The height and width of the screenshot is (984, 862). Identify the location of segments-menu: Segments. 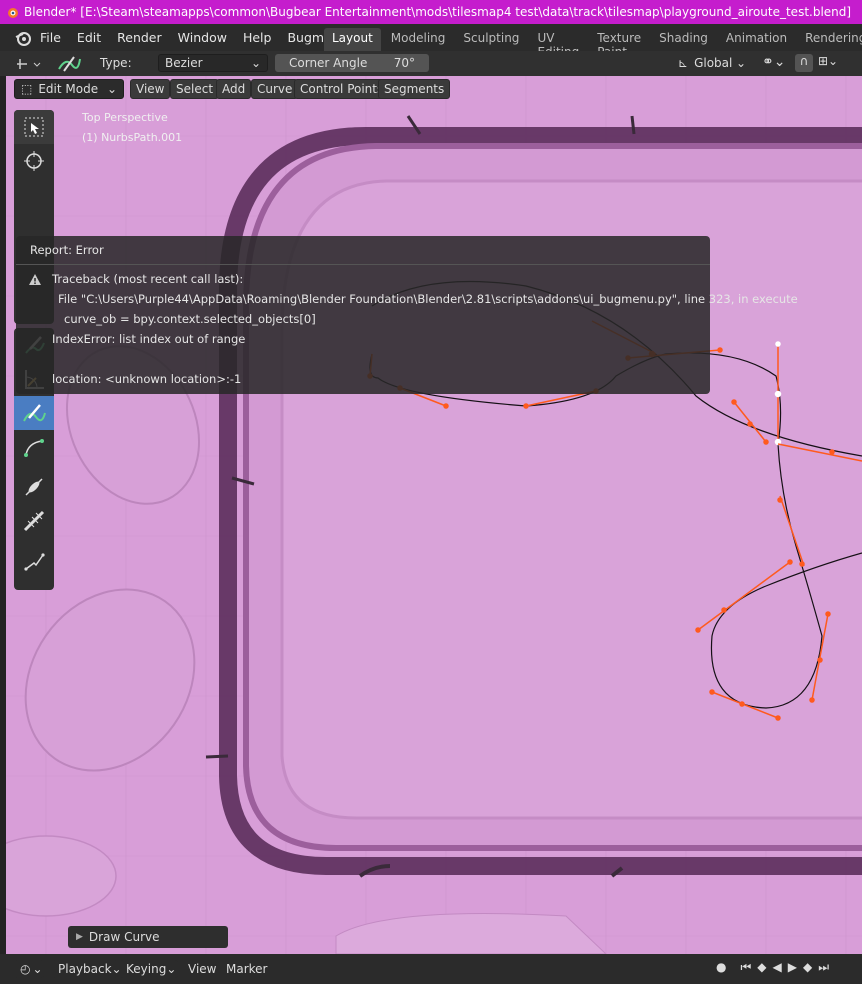
(414, 89).